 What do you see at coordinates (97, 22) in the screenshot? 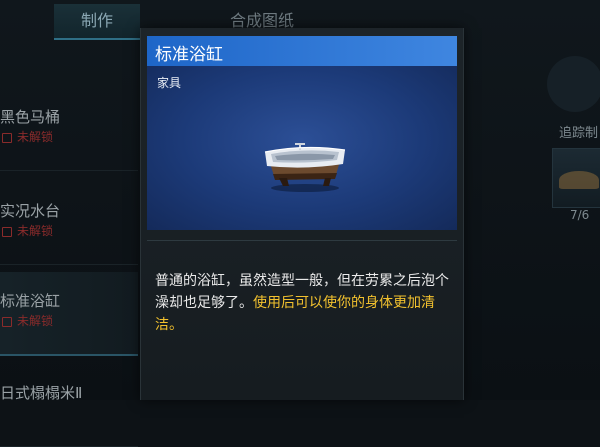
I see `tab-craft: 制作` at bounding box center [97, 22].